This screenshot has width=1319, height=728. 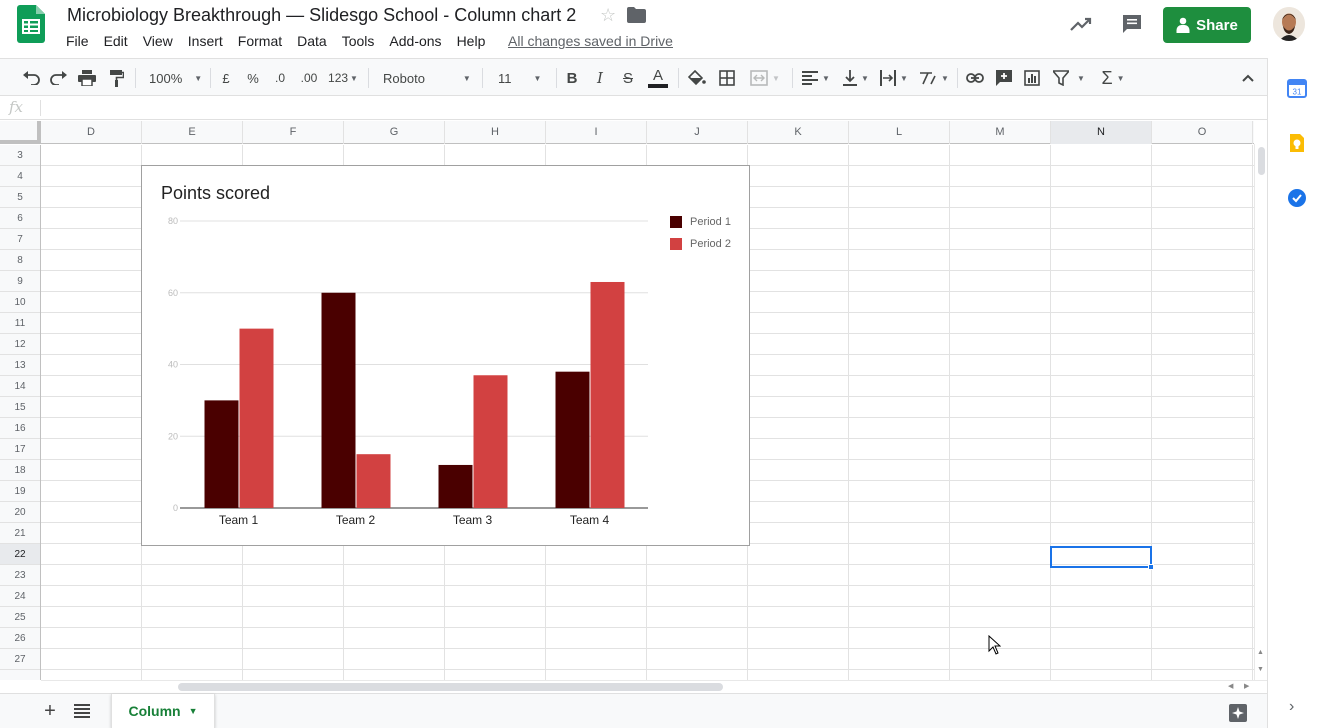 What do you see at coordinates (20, 638) in the screenshot?
I see `row-header-26: 26` at bounding box center [20, 638].